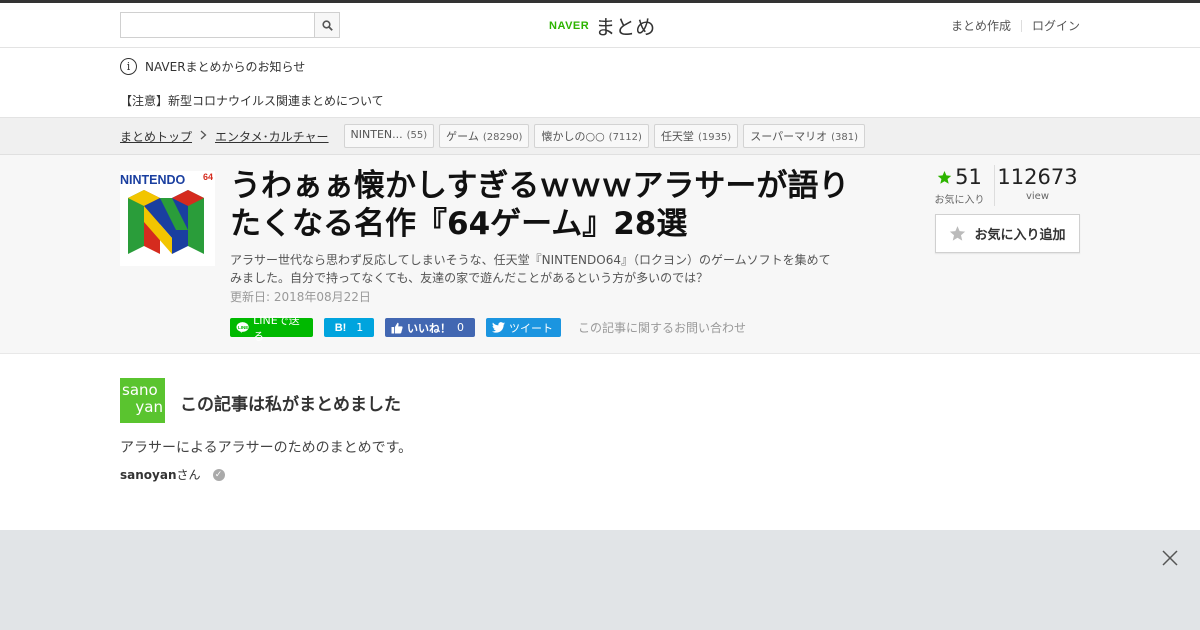 The image size is (1200, 630). Describe the element at coordinates (696, 136) in the screenshot. I see `tag-item: 任天堂 (1935)` at that location.